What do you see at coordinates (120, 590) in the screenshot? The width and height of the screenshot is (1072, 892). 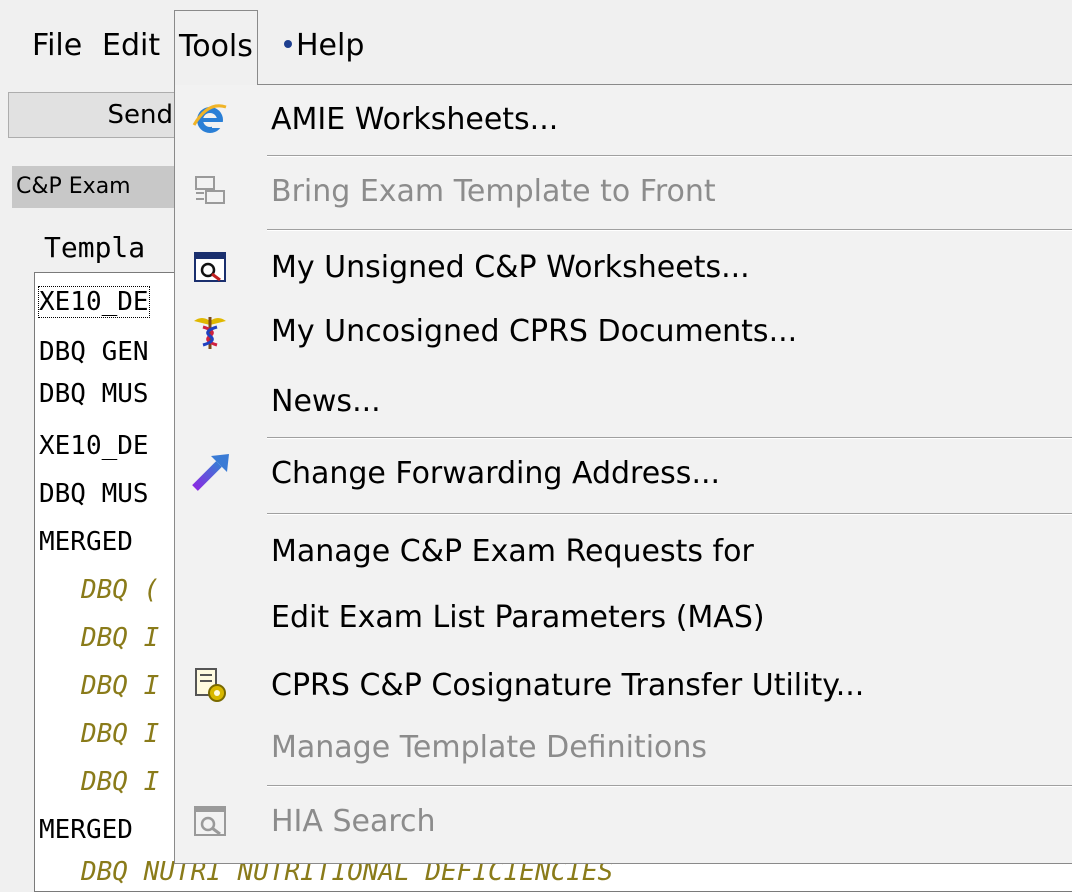 I see `list-item: DBQ (` at bounding box center [120, 590].